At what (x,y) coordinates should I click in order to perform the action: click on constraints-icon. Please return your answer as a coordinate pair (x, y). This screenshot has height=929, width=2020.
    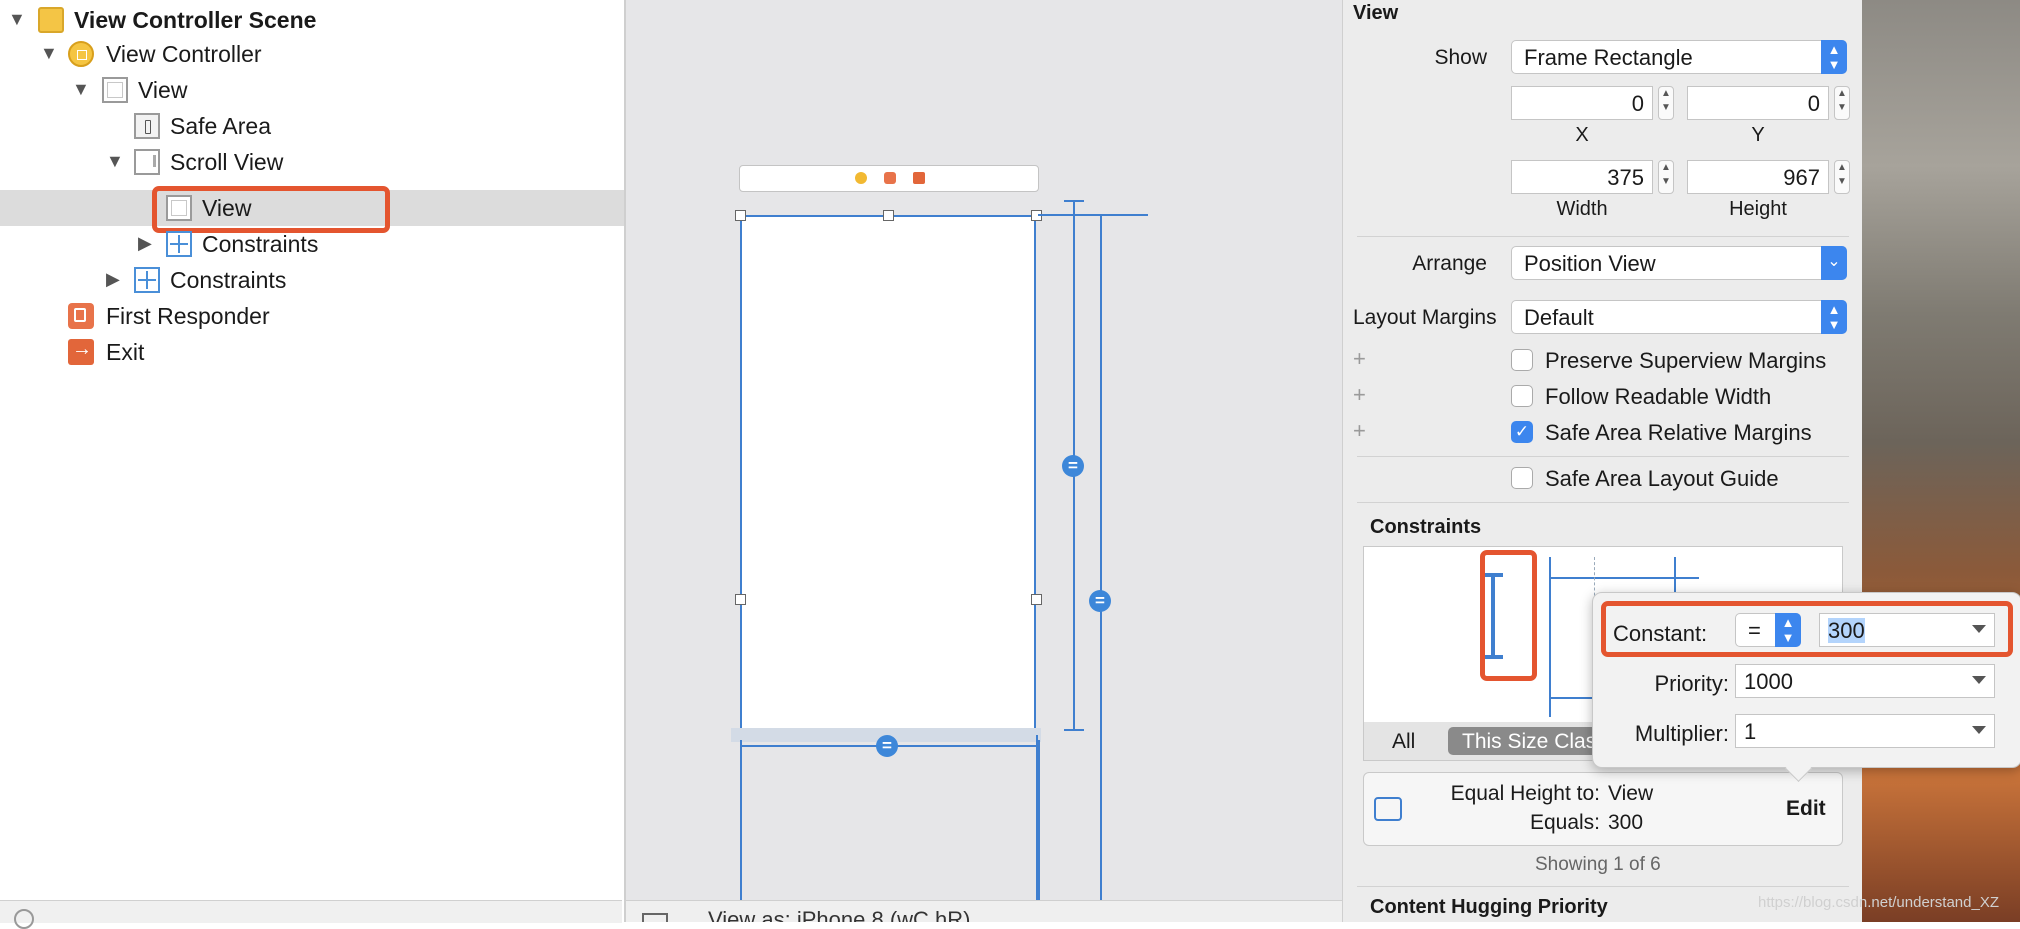
    Looking at the image, I should click on (147, 280).